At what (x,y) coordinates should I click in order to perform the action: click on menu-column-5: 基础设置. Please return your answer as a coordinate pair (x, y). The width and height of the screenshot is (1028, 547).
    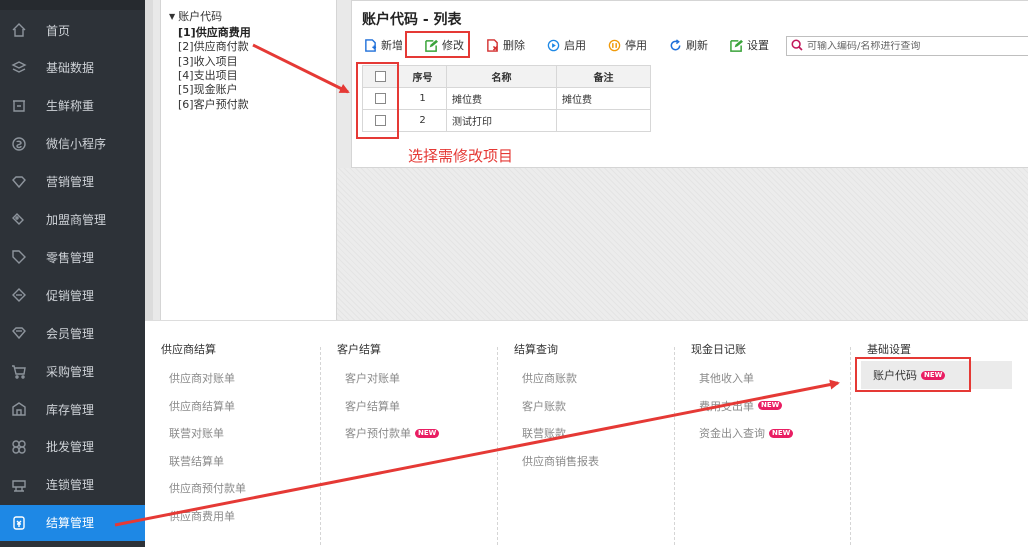
    Looking at the image, I should click on (939, 434).